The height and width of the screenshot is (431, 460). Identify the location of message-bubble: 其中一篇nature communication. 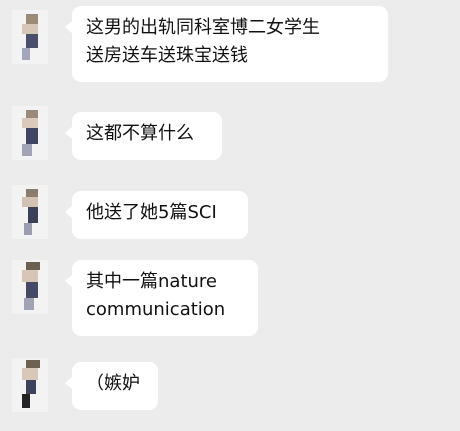
(161, 298).